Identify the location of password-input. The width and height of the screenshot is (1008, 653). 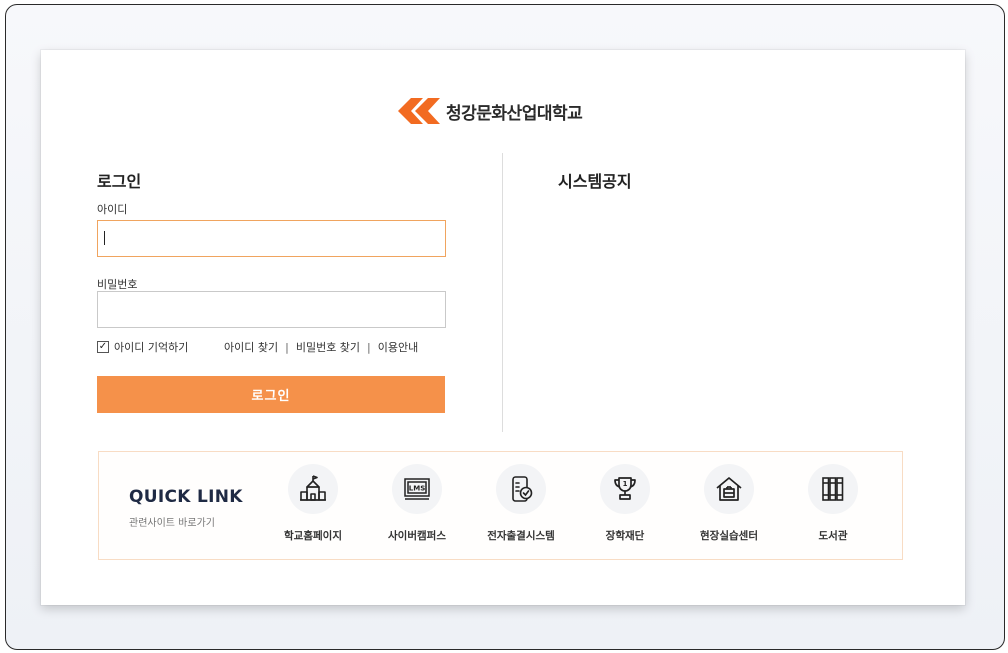
(271, 309).